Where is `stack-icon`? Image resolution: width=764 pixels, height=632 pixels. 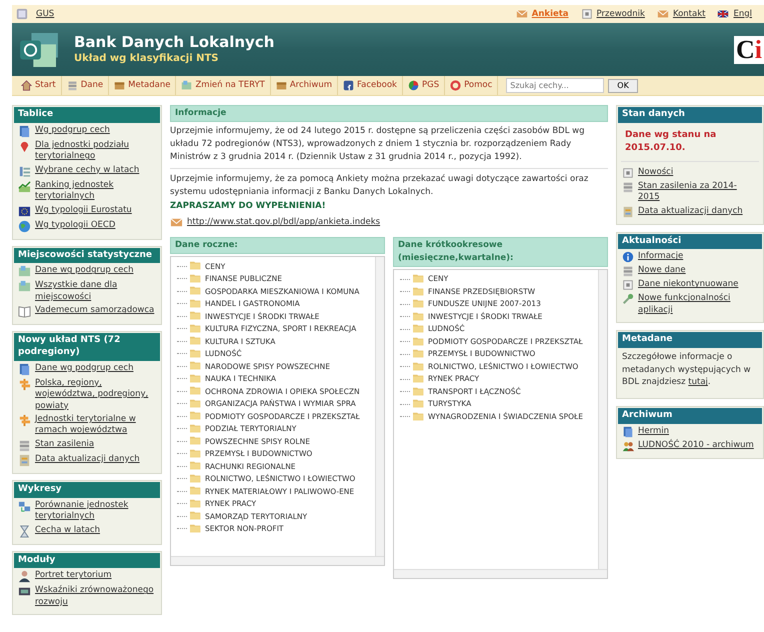
stack-icon is located at coordinates (72, 85).